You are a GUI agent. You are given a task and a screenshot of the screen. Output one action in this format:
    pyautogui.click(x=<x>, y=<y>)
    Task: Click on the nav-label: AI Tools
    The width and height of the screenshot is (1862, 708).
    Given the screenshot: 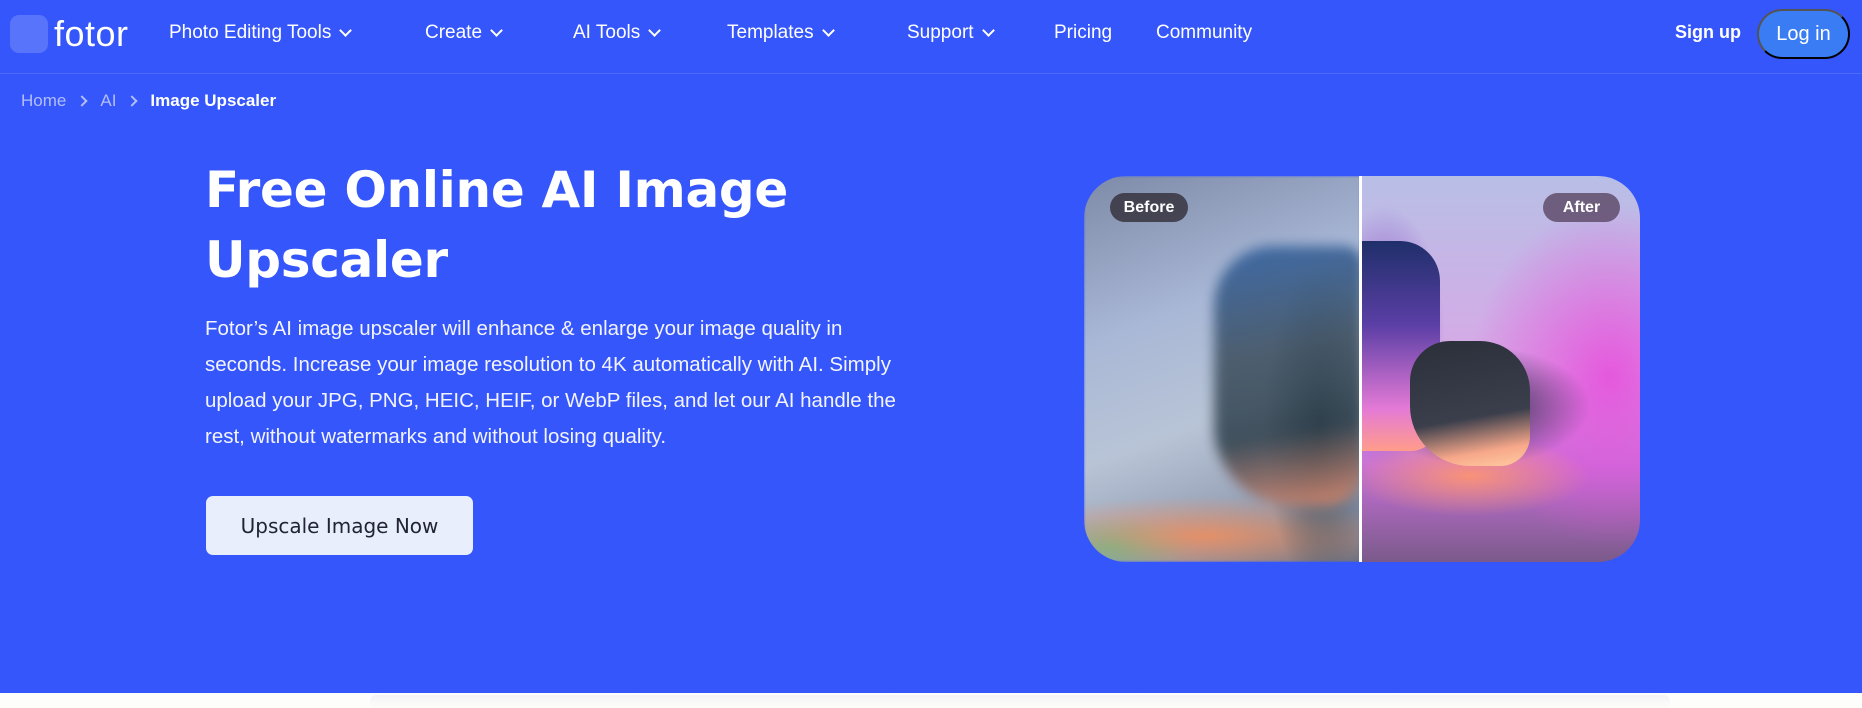 What is the action you would take?
    pyautogui.click(x=607, y=32)
    